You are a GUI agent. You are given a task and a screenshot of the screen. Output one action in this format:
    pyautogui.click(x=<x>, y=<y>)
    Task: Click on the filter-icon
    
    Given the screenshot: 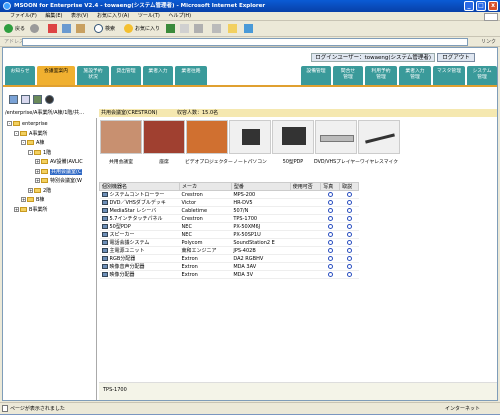 What is the action you would take?
    pyautogui.click(x=37, y=99)
    